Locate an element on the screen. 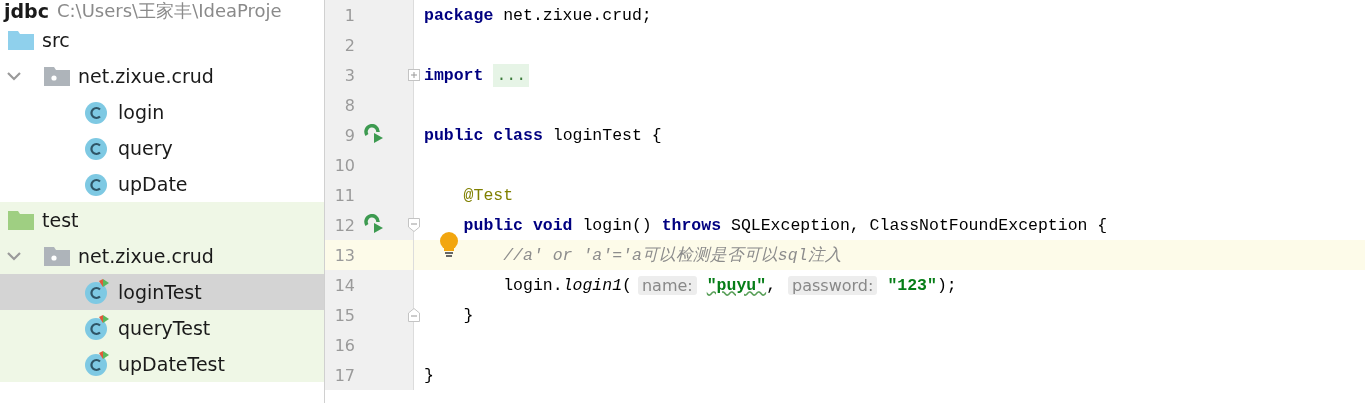 Image resolution: width=1365 pixels, height=403 pixels. line-number: 17 is located at coordinates (344, 375).